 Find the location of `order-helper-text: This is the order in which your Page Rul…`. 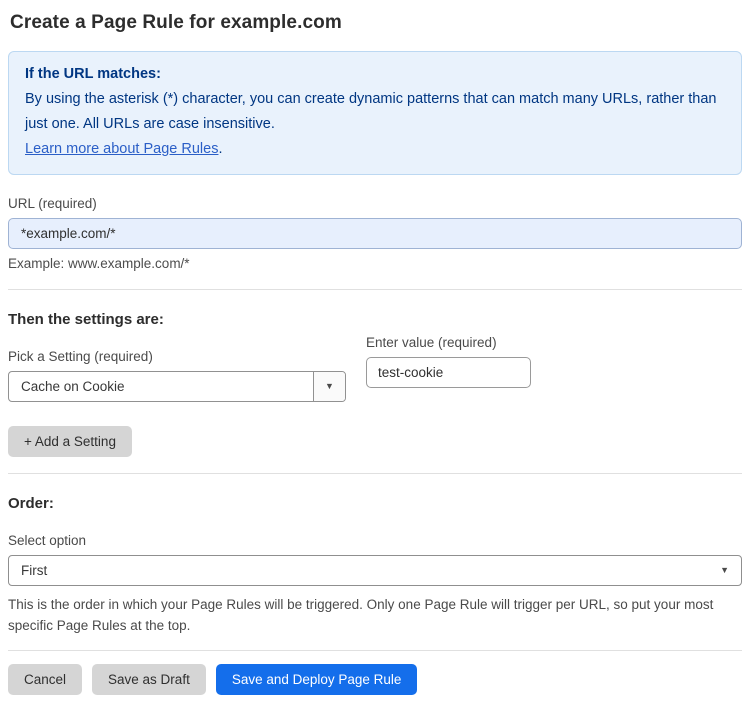

order-helper-text: This is the order in which your Page Rul… is located at coordinates (361, 615).